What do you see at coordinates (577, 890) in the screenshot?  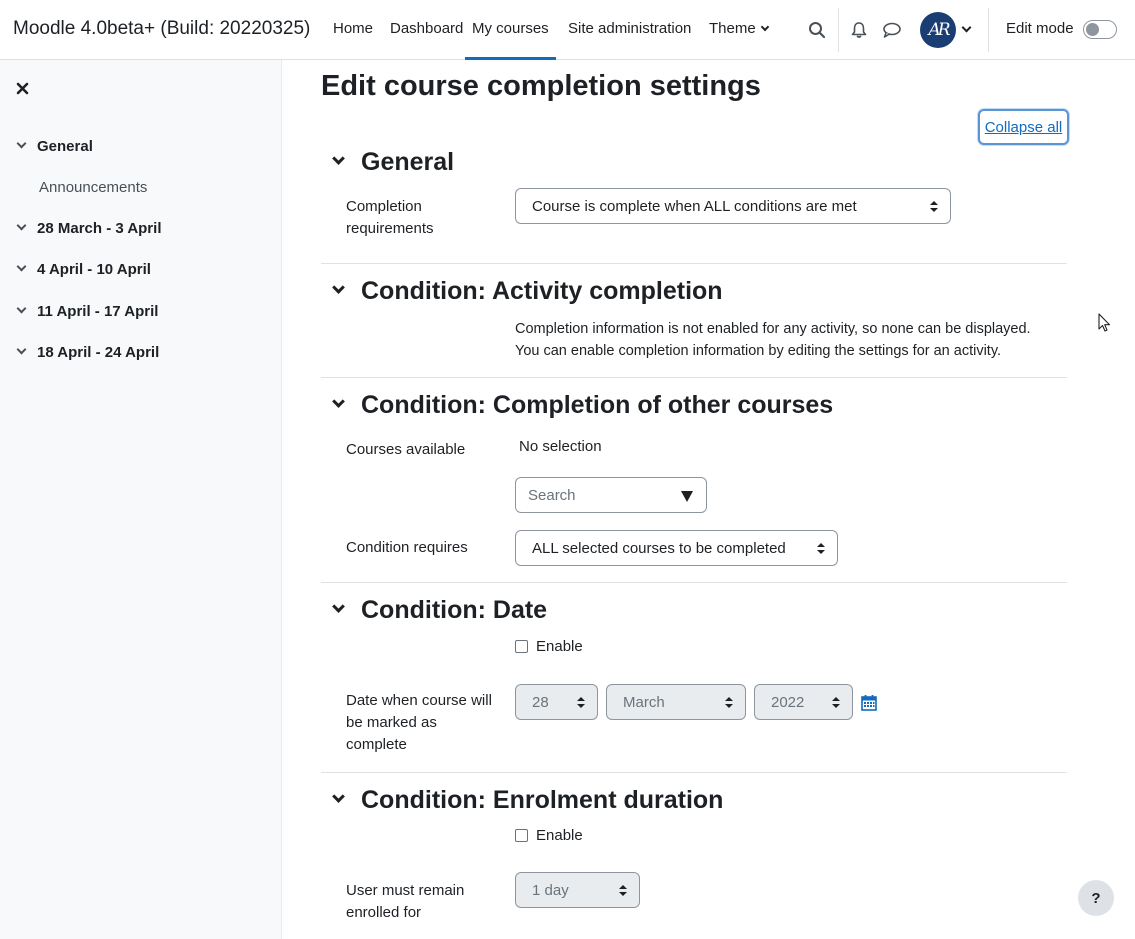 I see `enrolment-duration-select: 1 day` at bounding box center [577, 890].